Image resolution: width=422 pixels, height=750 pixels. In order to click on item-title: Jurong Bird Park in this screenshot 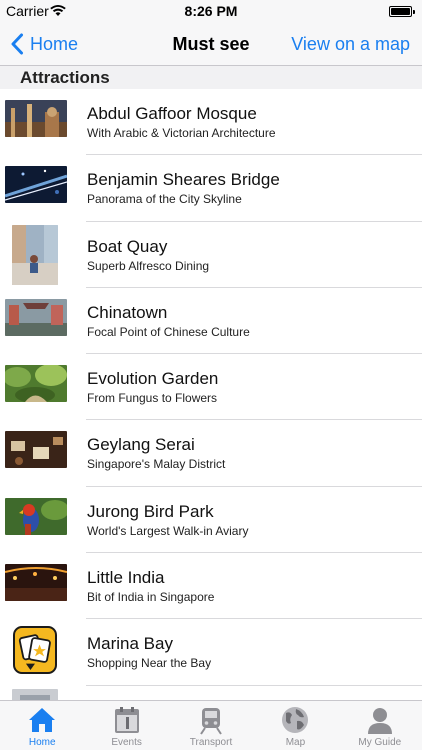, I will do `click(150, 511)`.